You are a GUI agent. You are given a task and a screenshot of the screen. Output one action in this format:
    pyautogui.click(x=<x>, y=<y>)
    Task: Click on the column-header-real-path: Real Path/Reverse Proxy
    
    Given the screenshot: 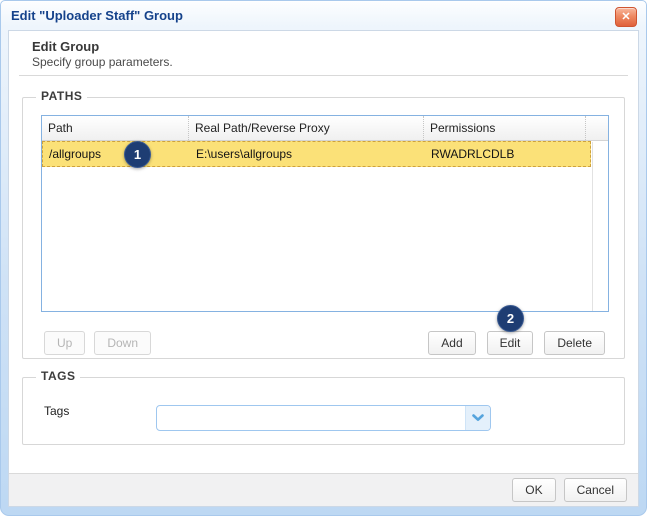 What is the action you would take?
    pyautogui.click(x=306, y=128)
    